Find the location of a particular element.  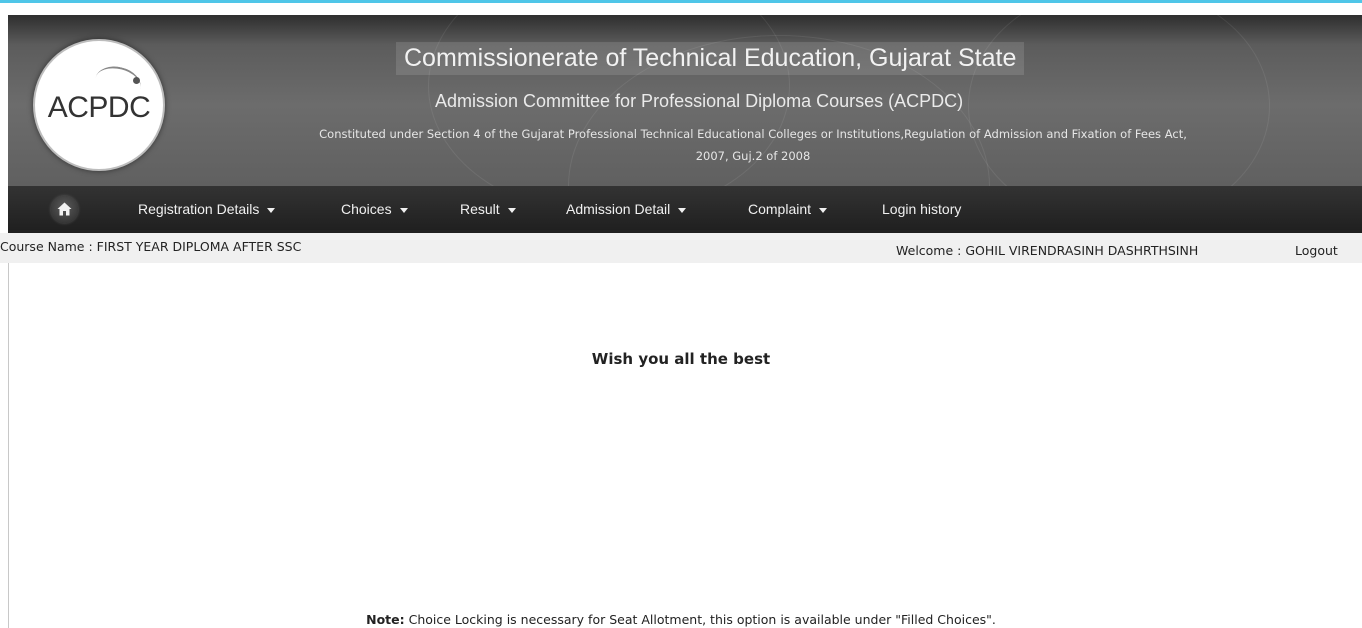

nav-result: Result is located at coordinates (488, 209).